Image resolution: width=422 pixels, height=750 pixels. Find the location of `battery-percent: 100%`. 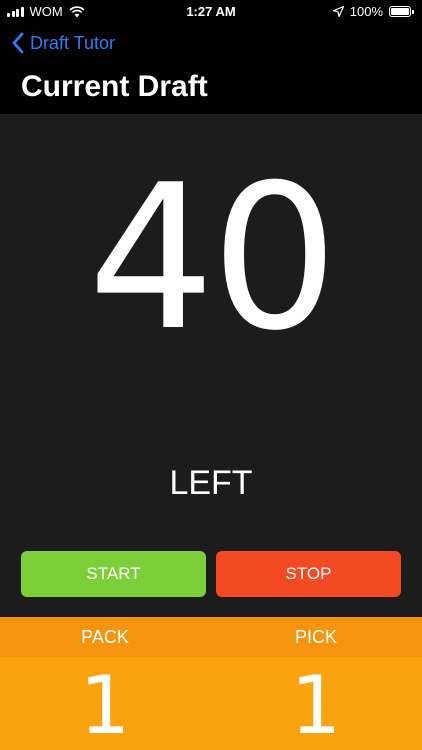

battery-percent: 100% is located at coordinates (366, 11).